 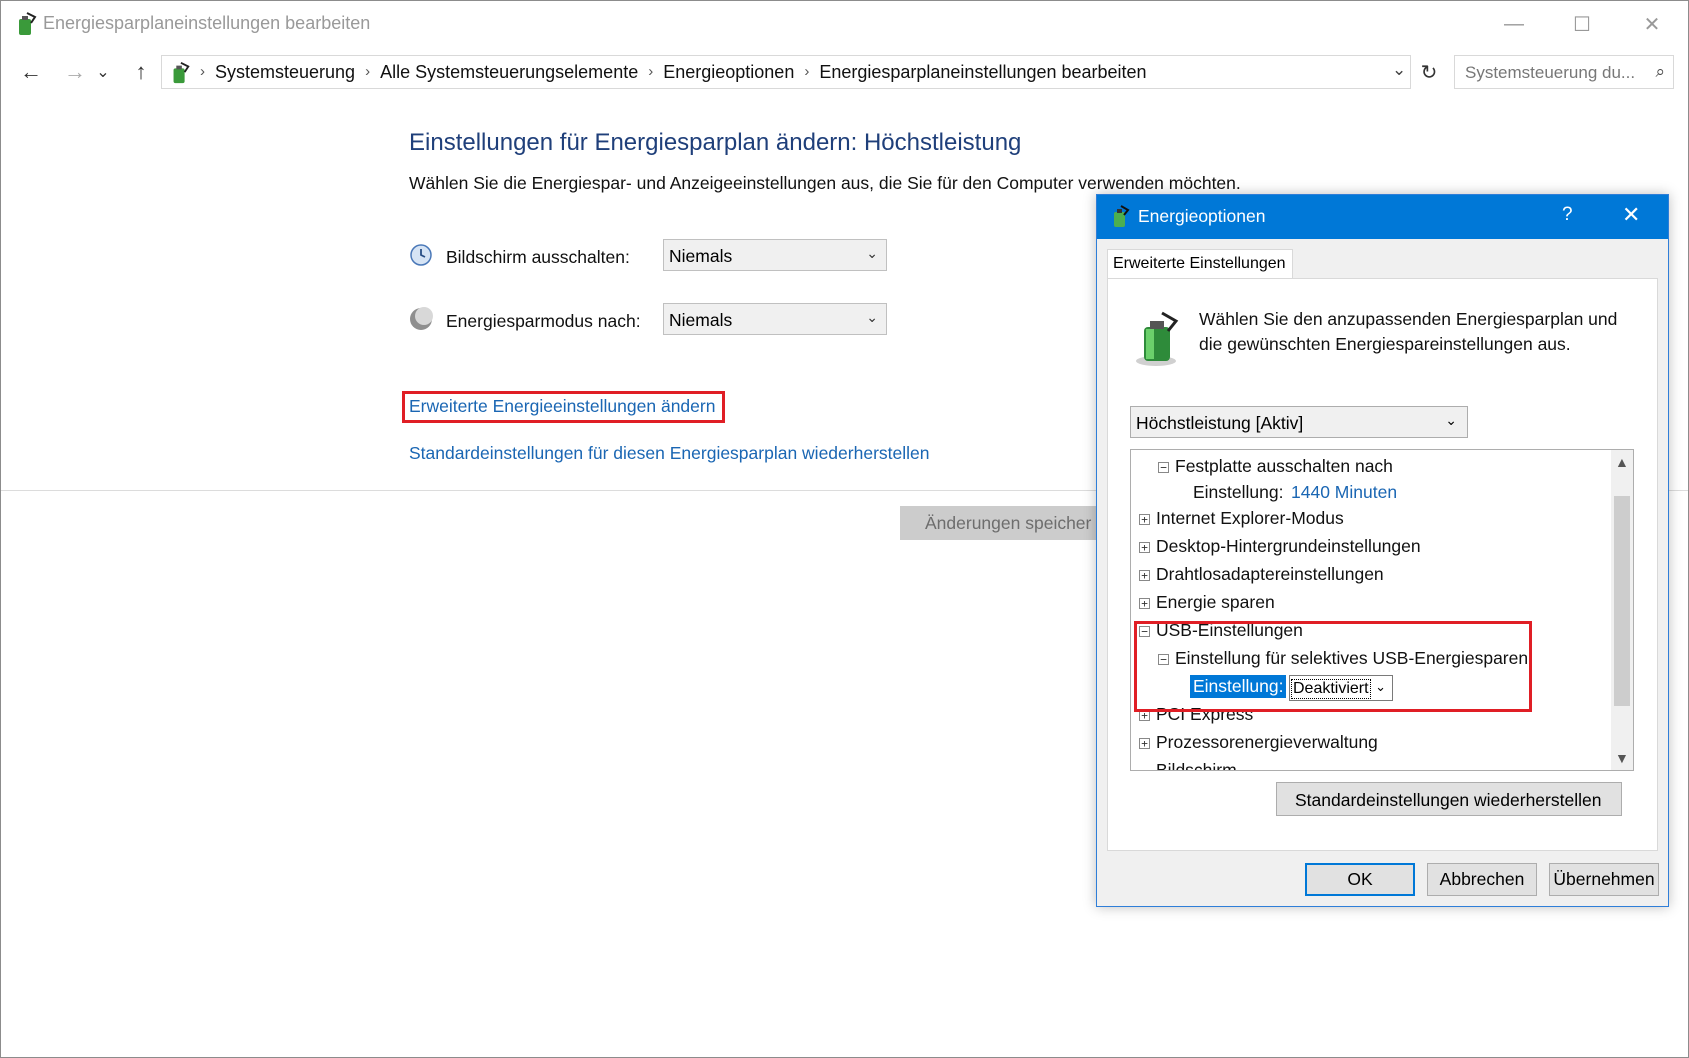 What do you see at coordinates (1202, 216) in the screenshot?
I see `dialog-title: Energieoptionen` at bounding box center [1202, 216].